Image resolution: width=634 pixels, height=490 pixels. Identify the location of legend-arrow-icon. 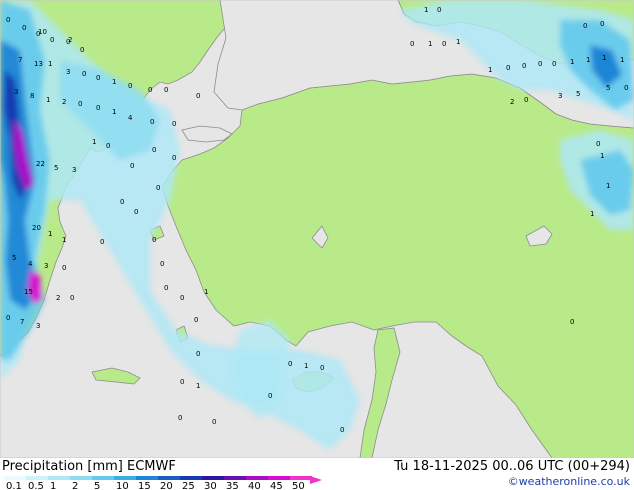
(316, 480).